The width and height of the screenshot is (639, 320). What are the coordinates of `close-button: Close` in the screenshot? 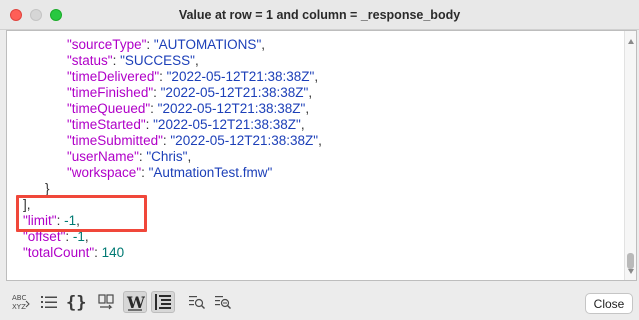 It's located at (609, 303).